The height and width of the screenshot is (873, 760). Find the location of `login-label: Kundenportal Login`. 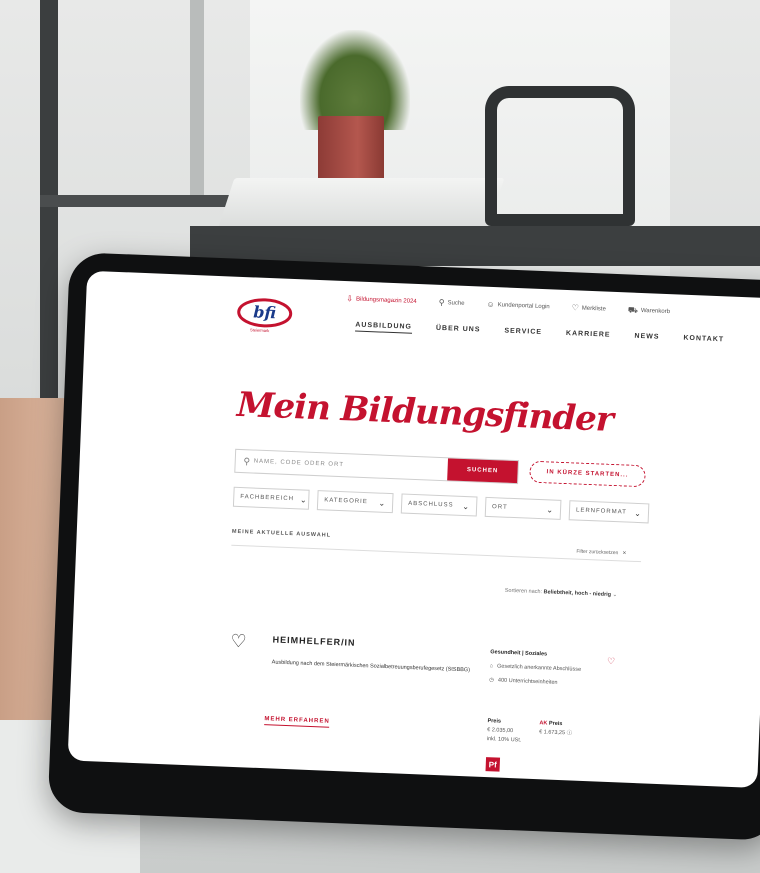

login-label: Kundenportal Login is located at coordinates (523, 306).